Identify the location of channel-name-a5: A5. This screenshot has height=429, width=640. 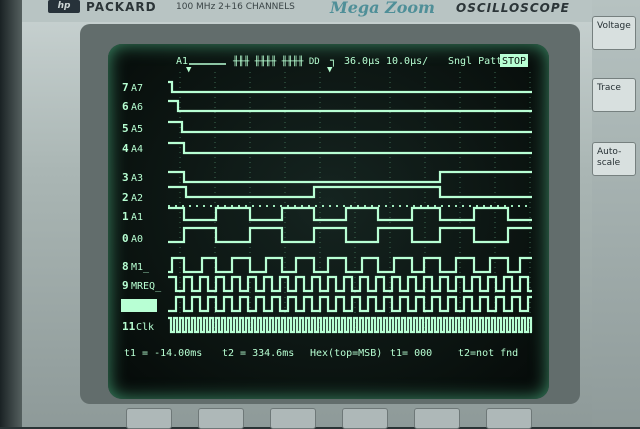
(137, 129).